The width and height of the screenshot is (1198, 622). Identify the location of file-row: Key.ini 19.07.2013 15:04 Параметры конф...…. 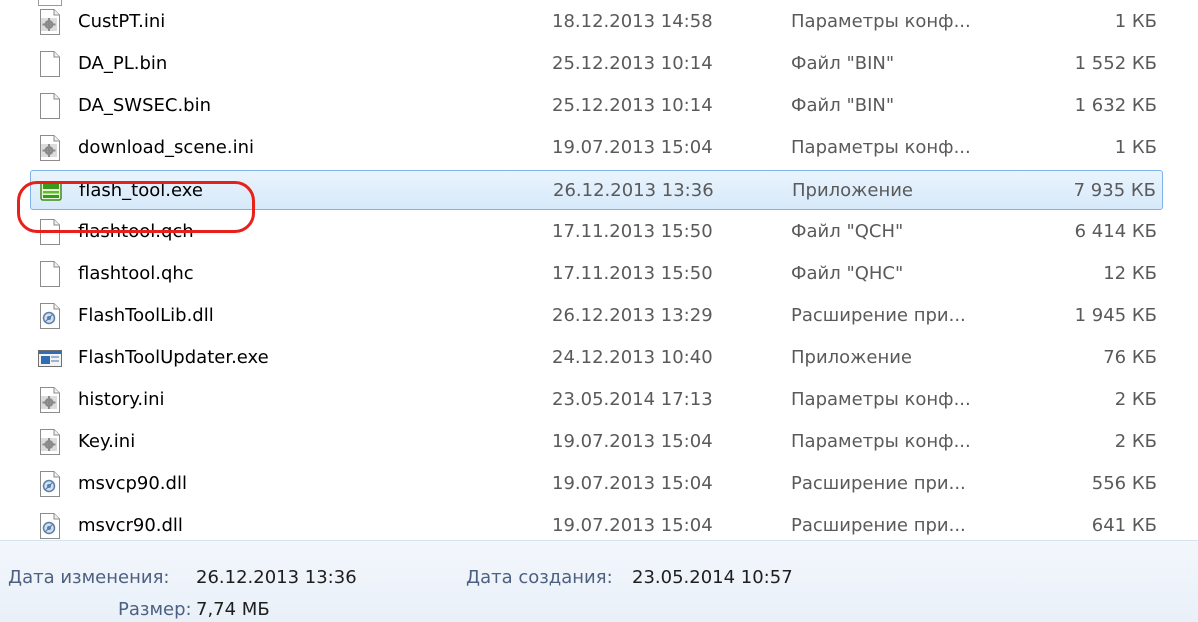
(596, 442).